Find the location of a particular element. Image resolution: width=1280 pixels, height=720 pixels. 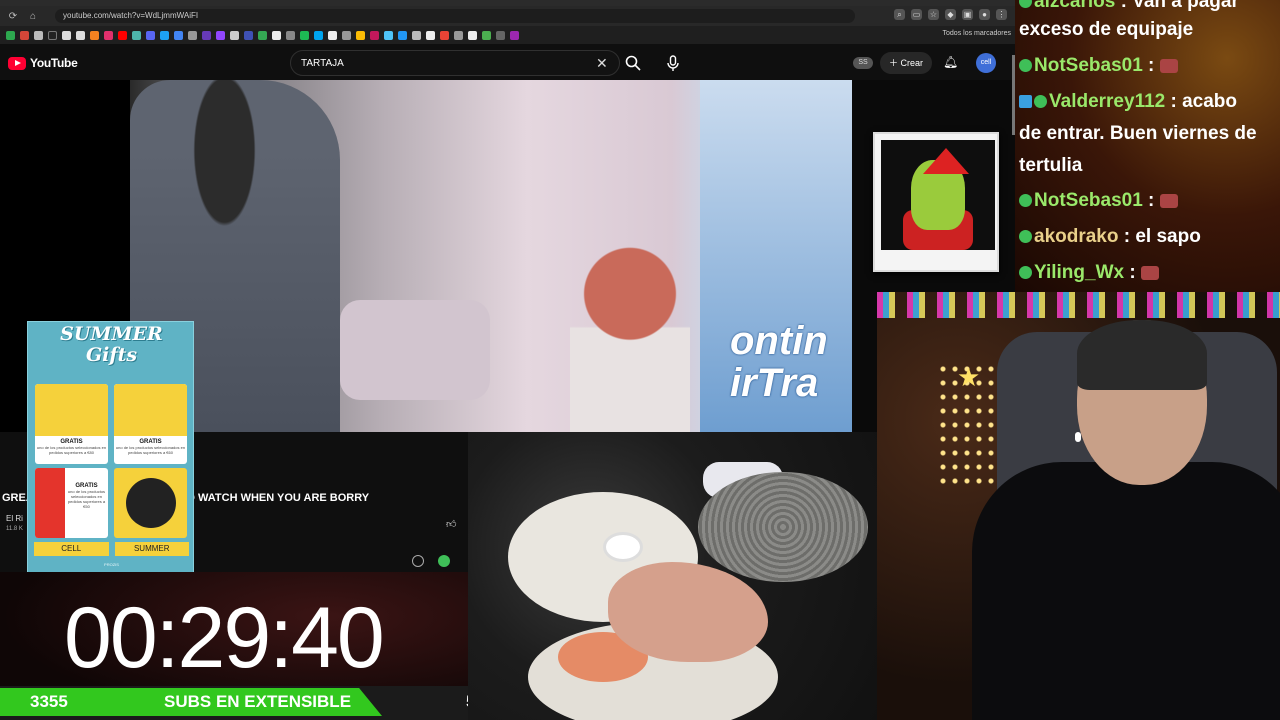

settings-icon is located at coordinates (418, 561).